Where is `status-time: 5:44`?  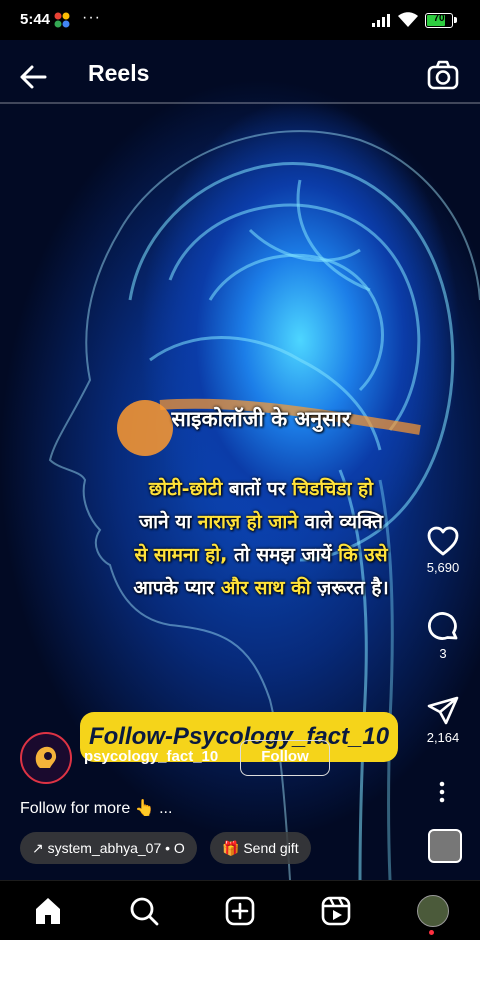 status-time: 5:44 is located at coordinates (35, 19).